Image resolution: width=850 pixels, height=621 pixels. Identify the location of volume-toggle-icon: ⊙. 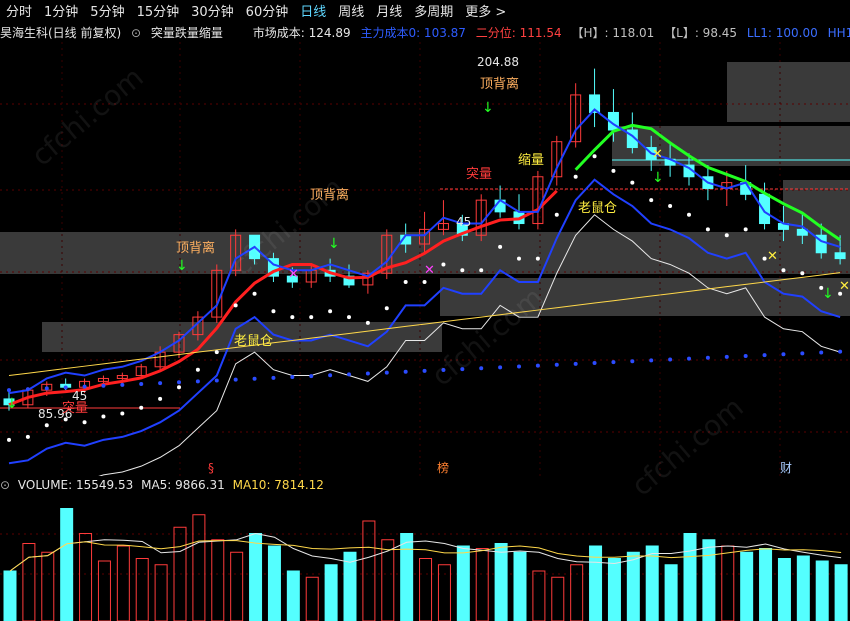
(5, 485).